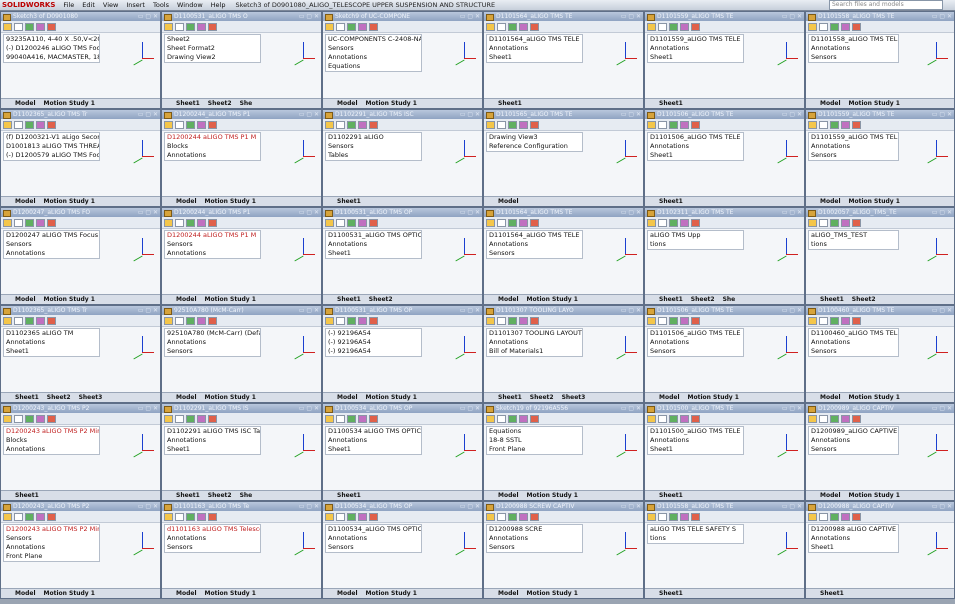 This screenshot has height=604, width=955. What do you see at coordinates (80, 506) in the screenshot?
I see `window-titlebar: D1200243_aLIGO TMS P2 ▭ ▢ ✕` at bounding box center [80, 506].